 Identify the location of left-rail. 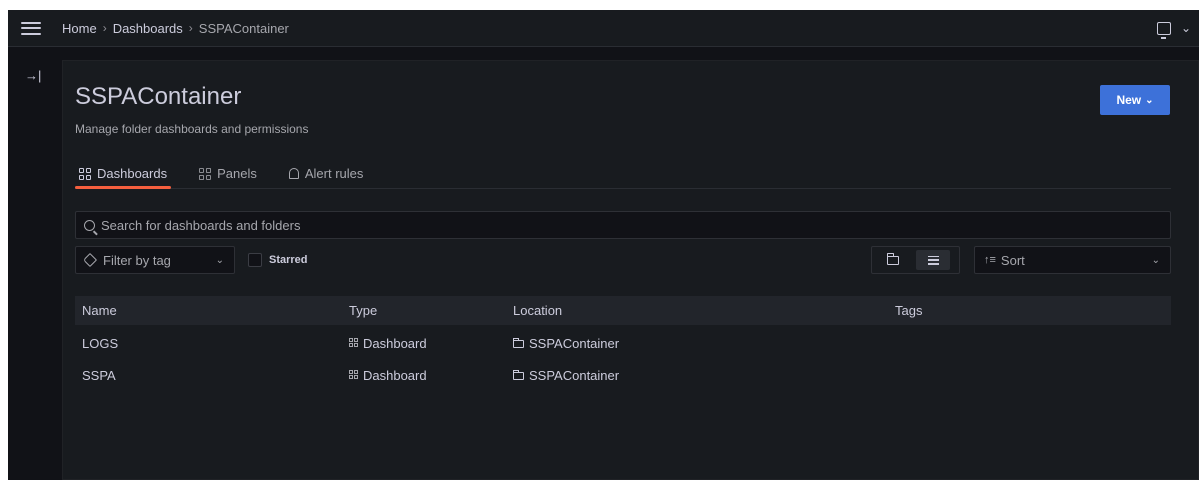
(30, 263).